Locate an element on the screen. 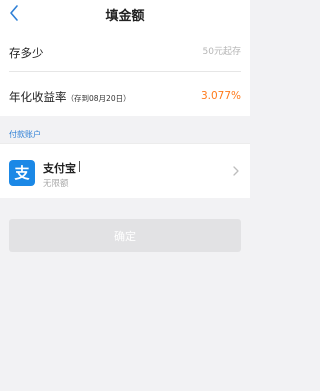 This screenshot has width=320, height=391. rate-row: 年化收益率（存到08月20日） 3.077% is located at coordinates (125, 94).